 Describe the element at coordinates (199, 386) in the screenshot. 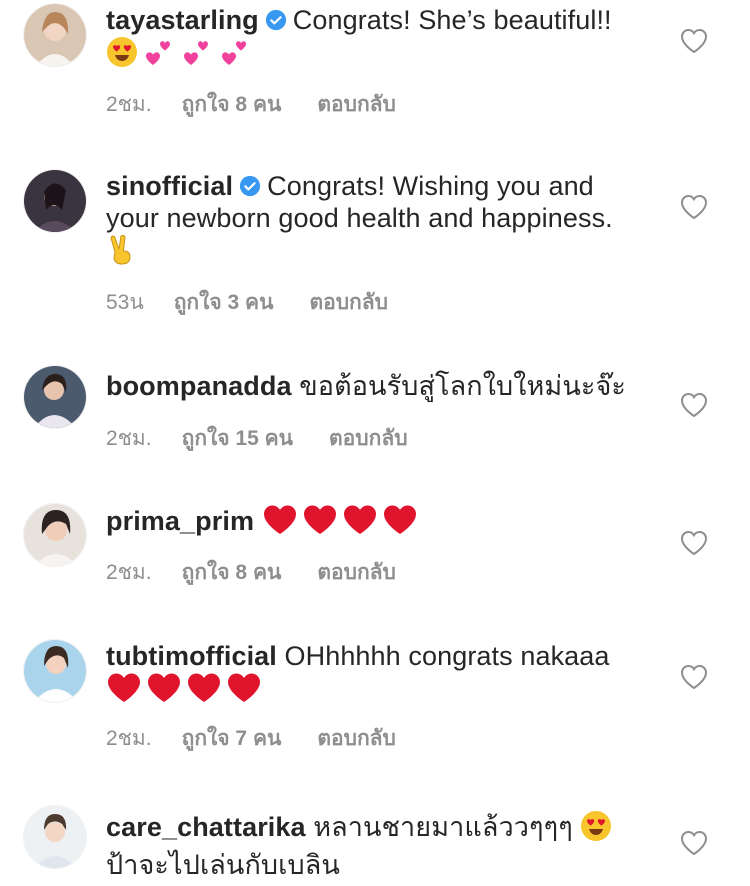

I see `username: boompanadda` at that location.